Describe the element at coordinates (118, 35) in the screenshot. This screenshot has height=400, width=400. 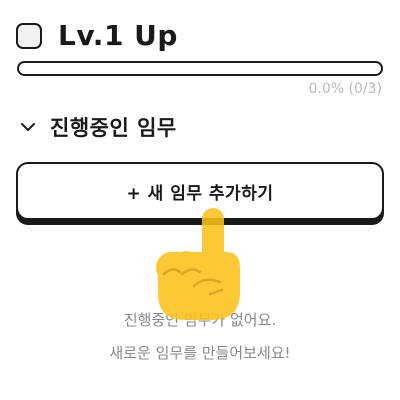
I see `level-title: Lv.1 Up` at that location.